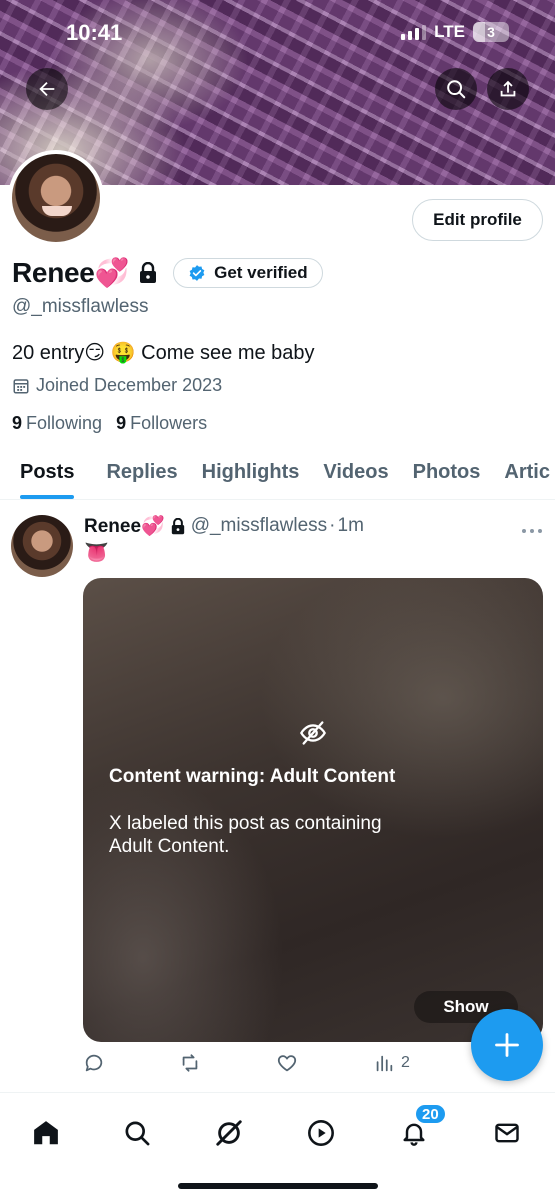 The width and height of the screenshot is (555, 1200). I want to click on like-button, so click(287, 1063).